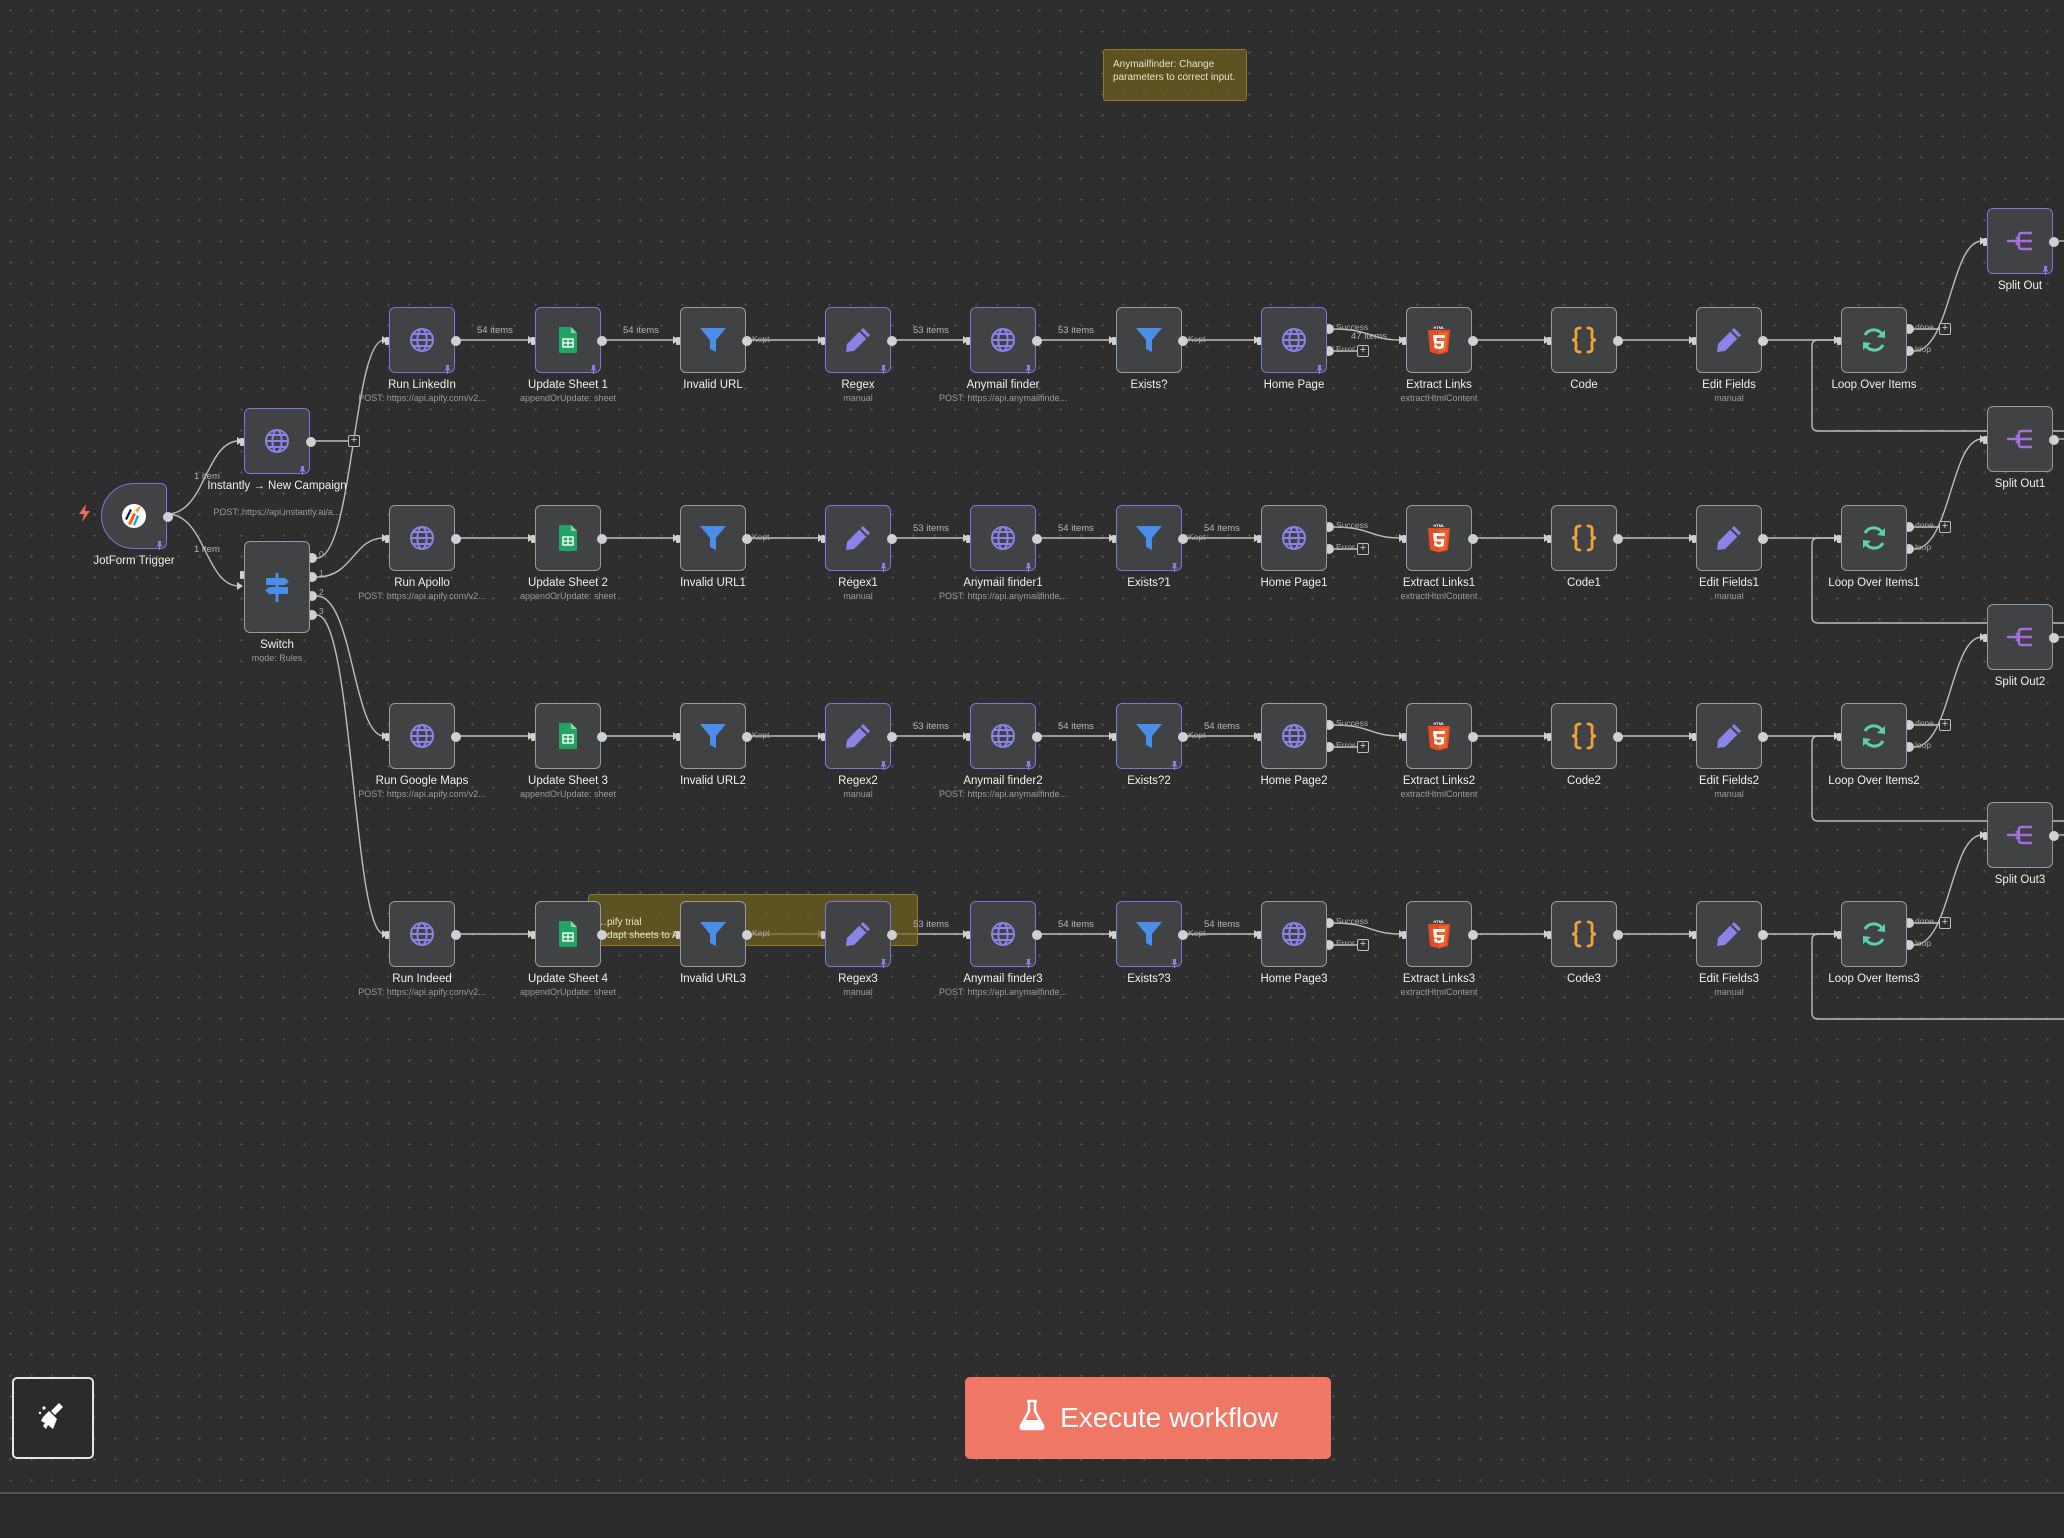 The height and width of the screenshot is (1538, 2064). Describe the element at coordinates (2021, 241) in the screenshot. I see `node-split-out` at that location.